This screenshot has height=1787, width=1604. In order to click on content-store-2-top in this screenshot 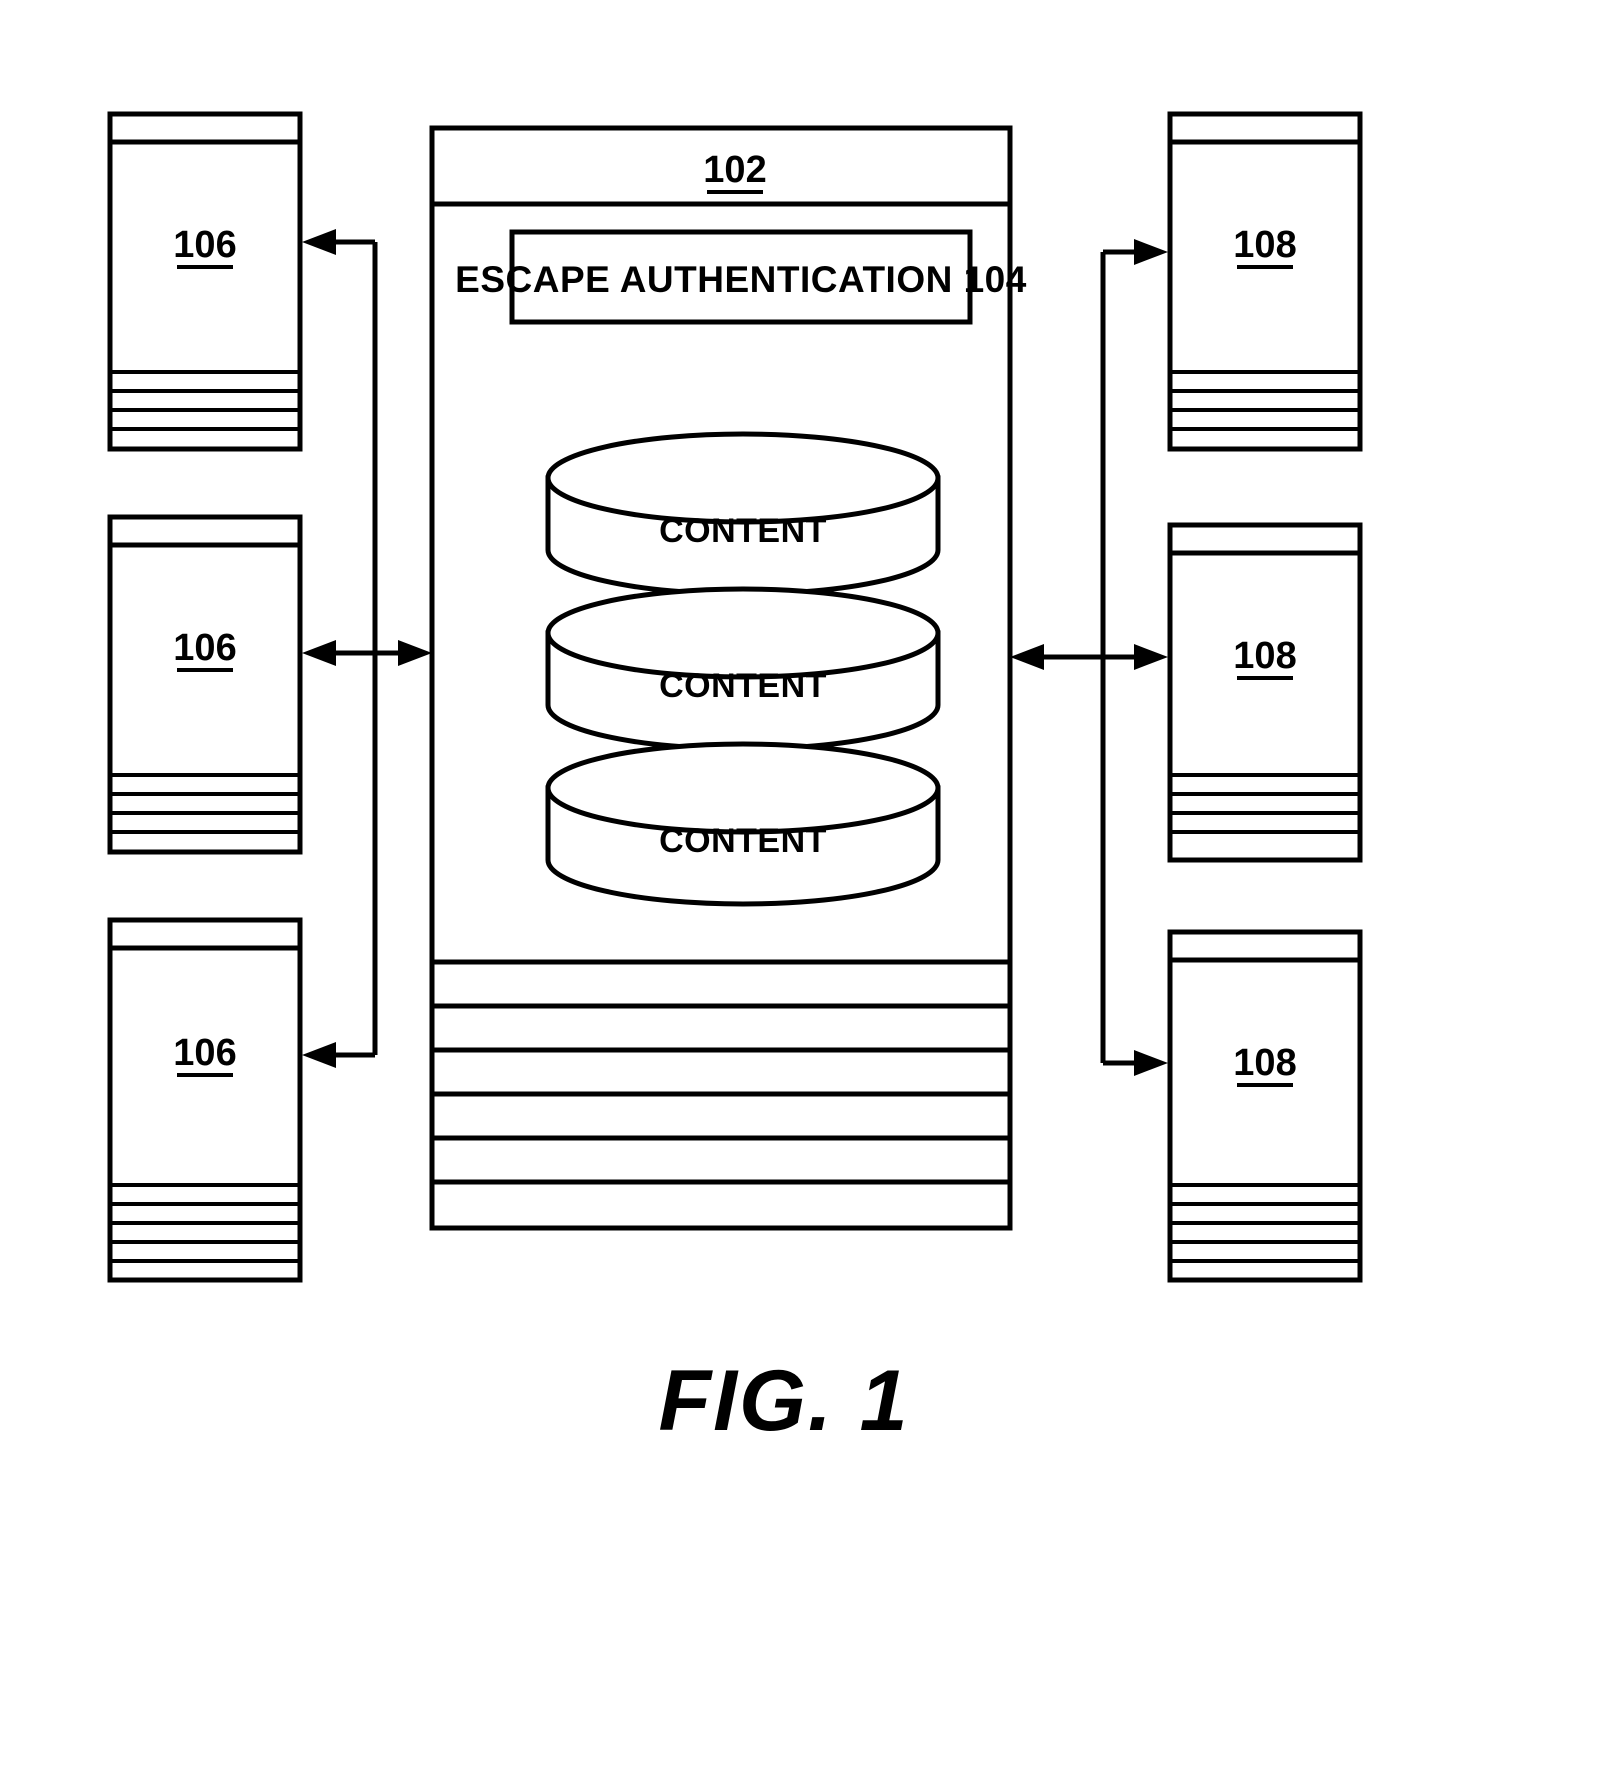, I will do `click(743, 633)`.